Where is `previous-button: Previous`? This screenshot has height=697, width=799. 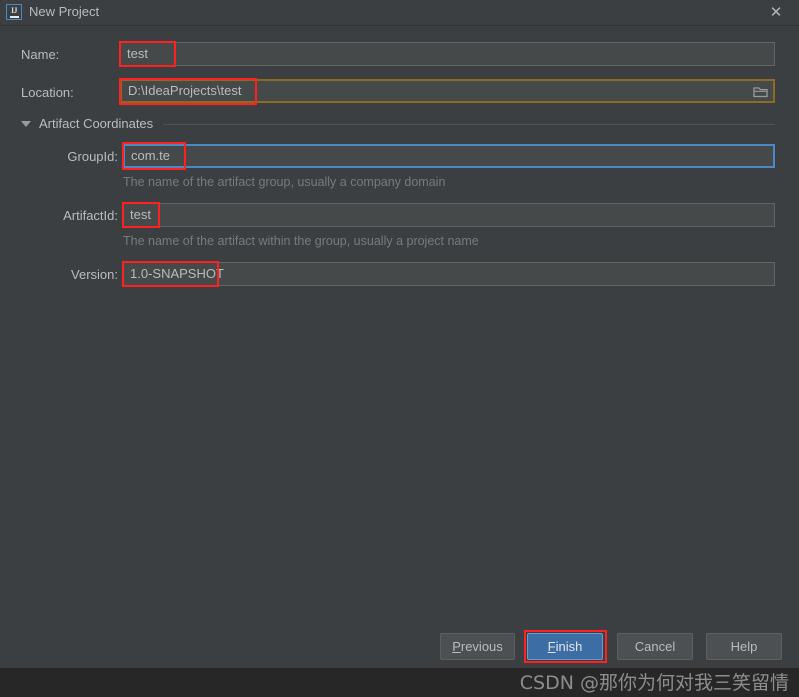
previous-button: Previous is located at coordinates (477, 646).